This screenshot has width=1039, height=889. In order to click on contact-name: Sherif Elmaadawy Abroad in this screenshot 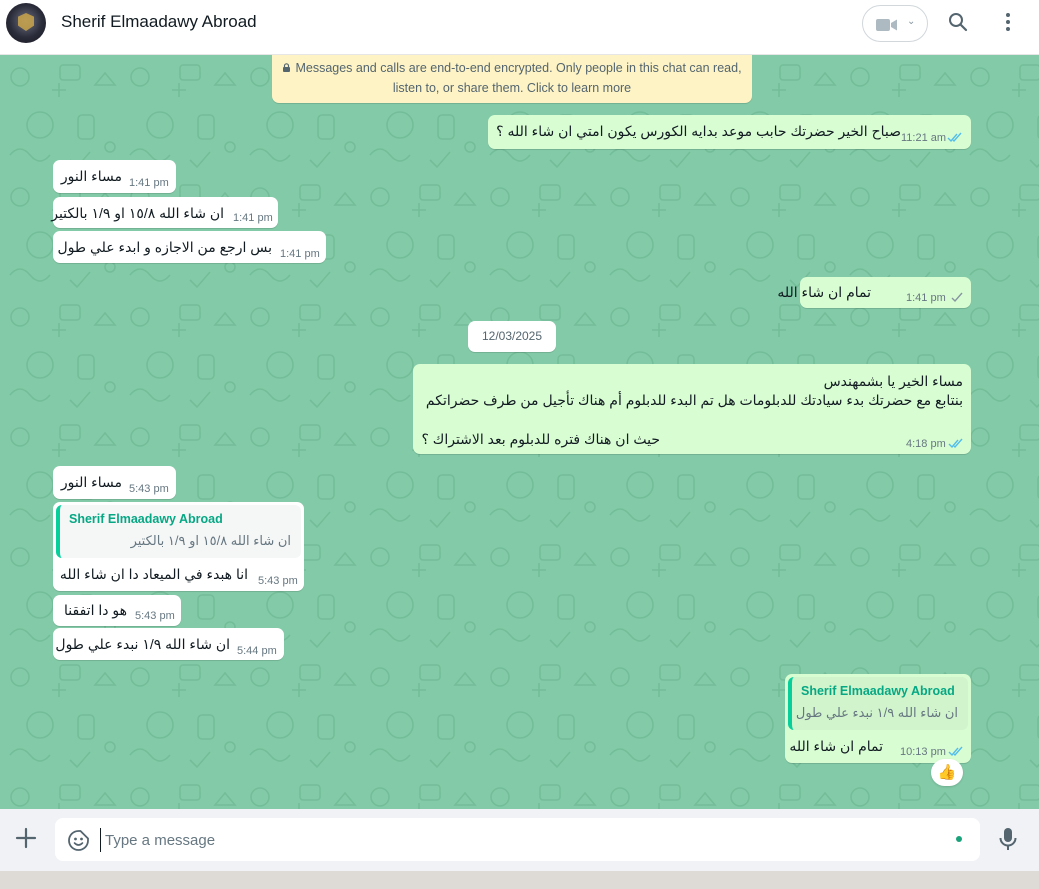, I will do `click(159, 22)`.